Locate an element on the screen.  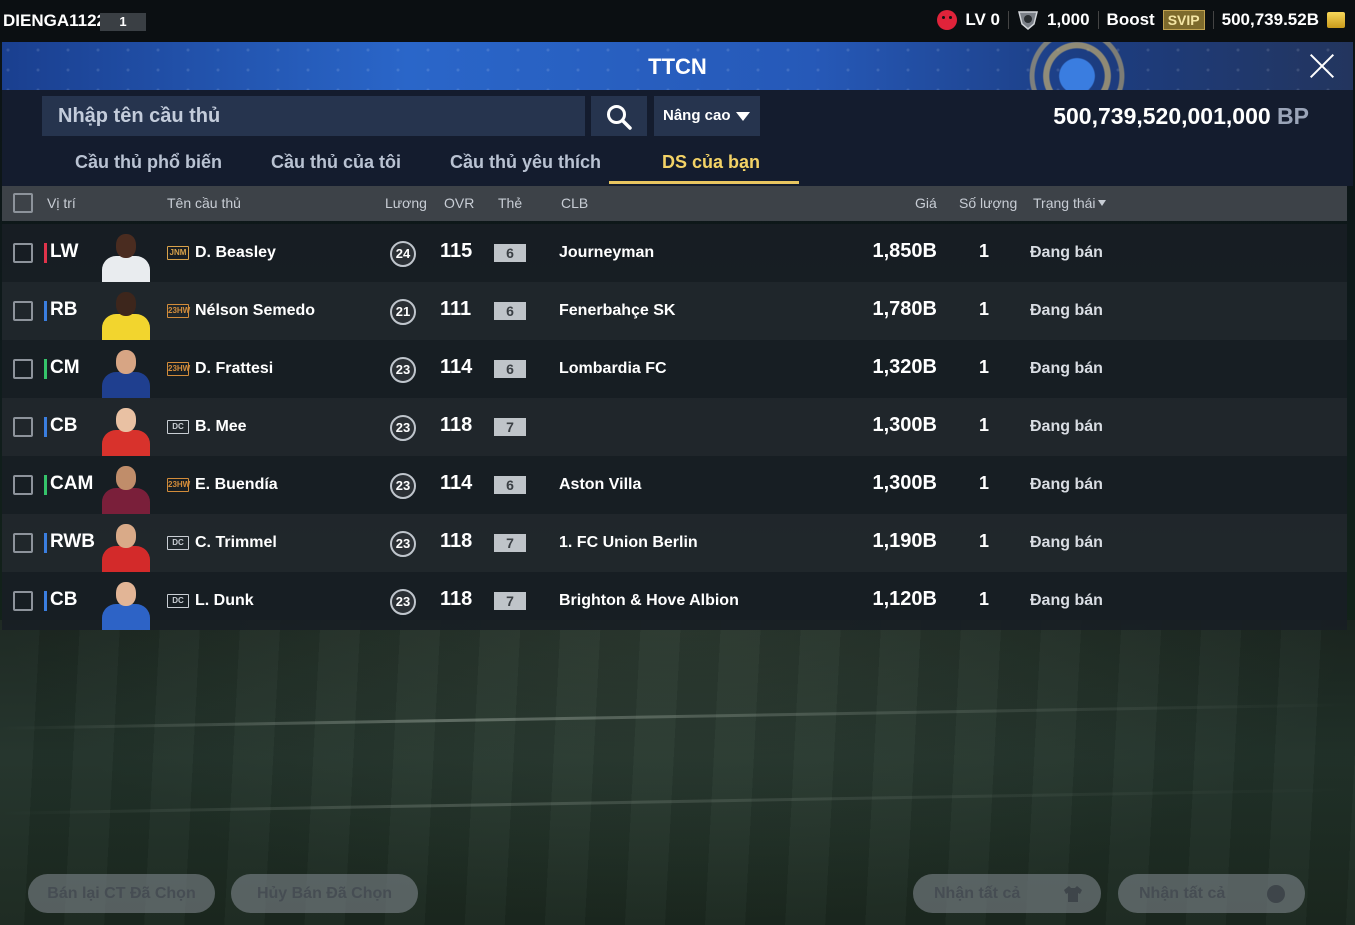
tab-my-players: Cầu thủ của tôi is located at coordinates (336, 162).